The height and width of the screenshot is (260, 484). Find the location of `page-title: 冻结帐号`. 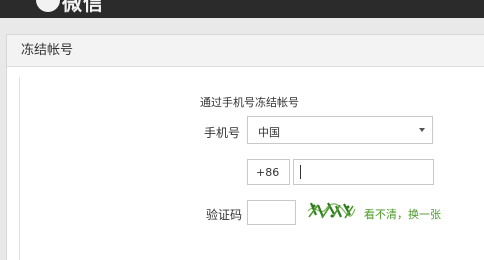

page-title: 冻结帐号 is located at coordinates (47, 50).